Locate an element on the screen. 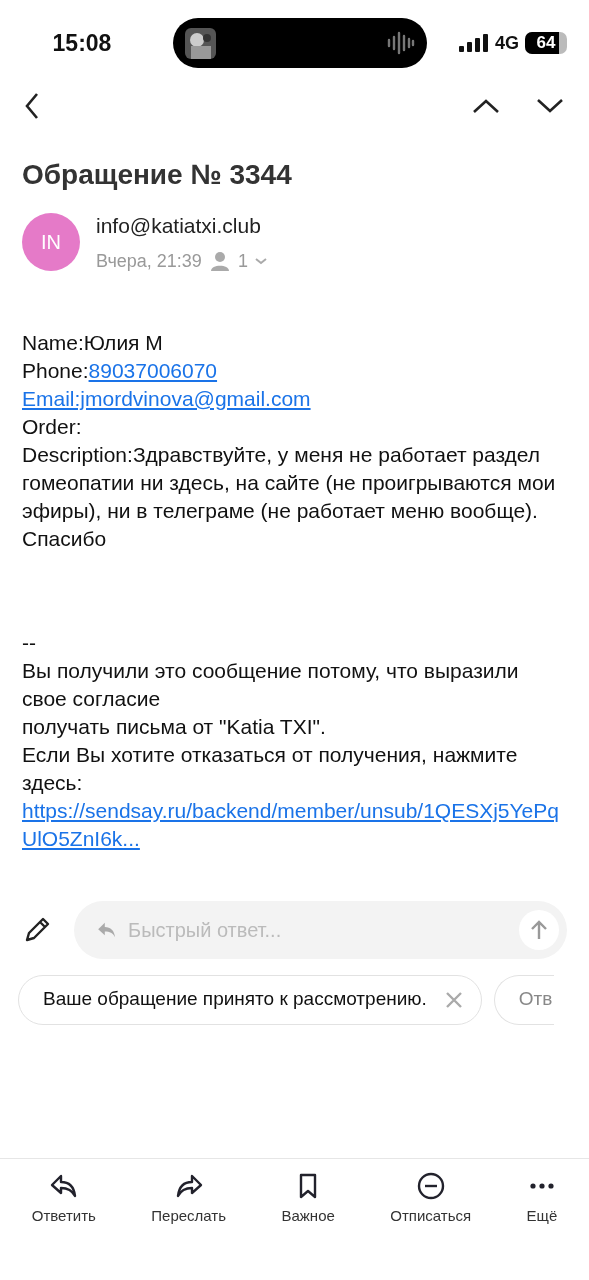 Image resolution: width=589 pixels, height=1280 pixels. body-text: Phone:89037006070 is located at coordinates (120, 370).